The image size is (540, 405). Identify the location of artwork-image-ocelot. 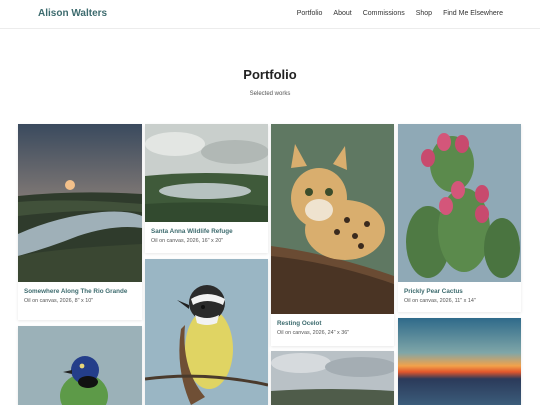
(332, 219).